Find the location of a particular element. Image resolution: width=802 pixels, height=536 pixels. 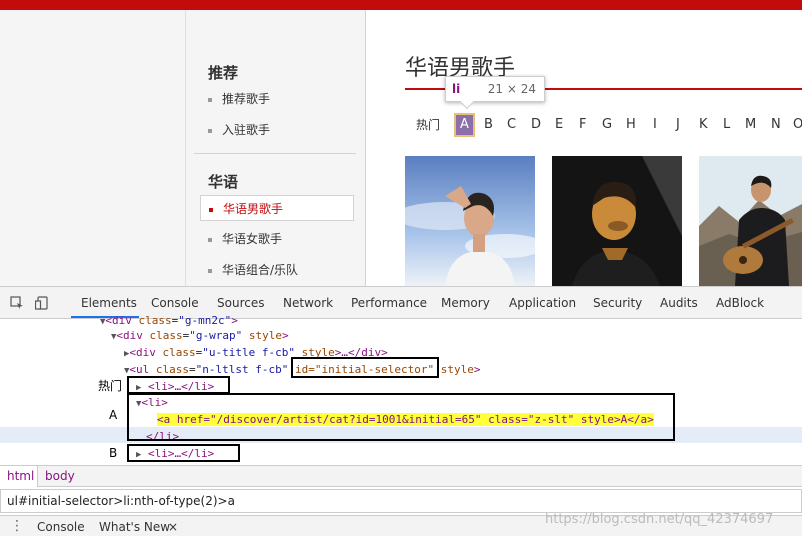

sidebar-item-resident-artists: 入驻歌手 is located at coordinates (277, 130).